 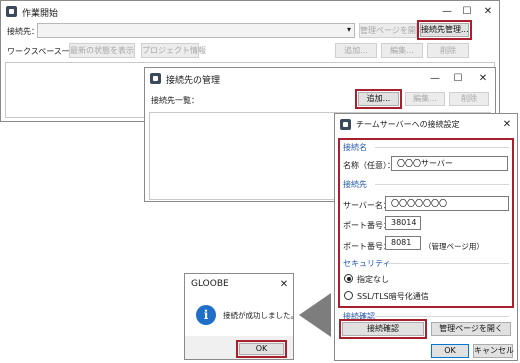 I want to click on manage-window-title: 接続先の管理, so click(x=193, y=81).